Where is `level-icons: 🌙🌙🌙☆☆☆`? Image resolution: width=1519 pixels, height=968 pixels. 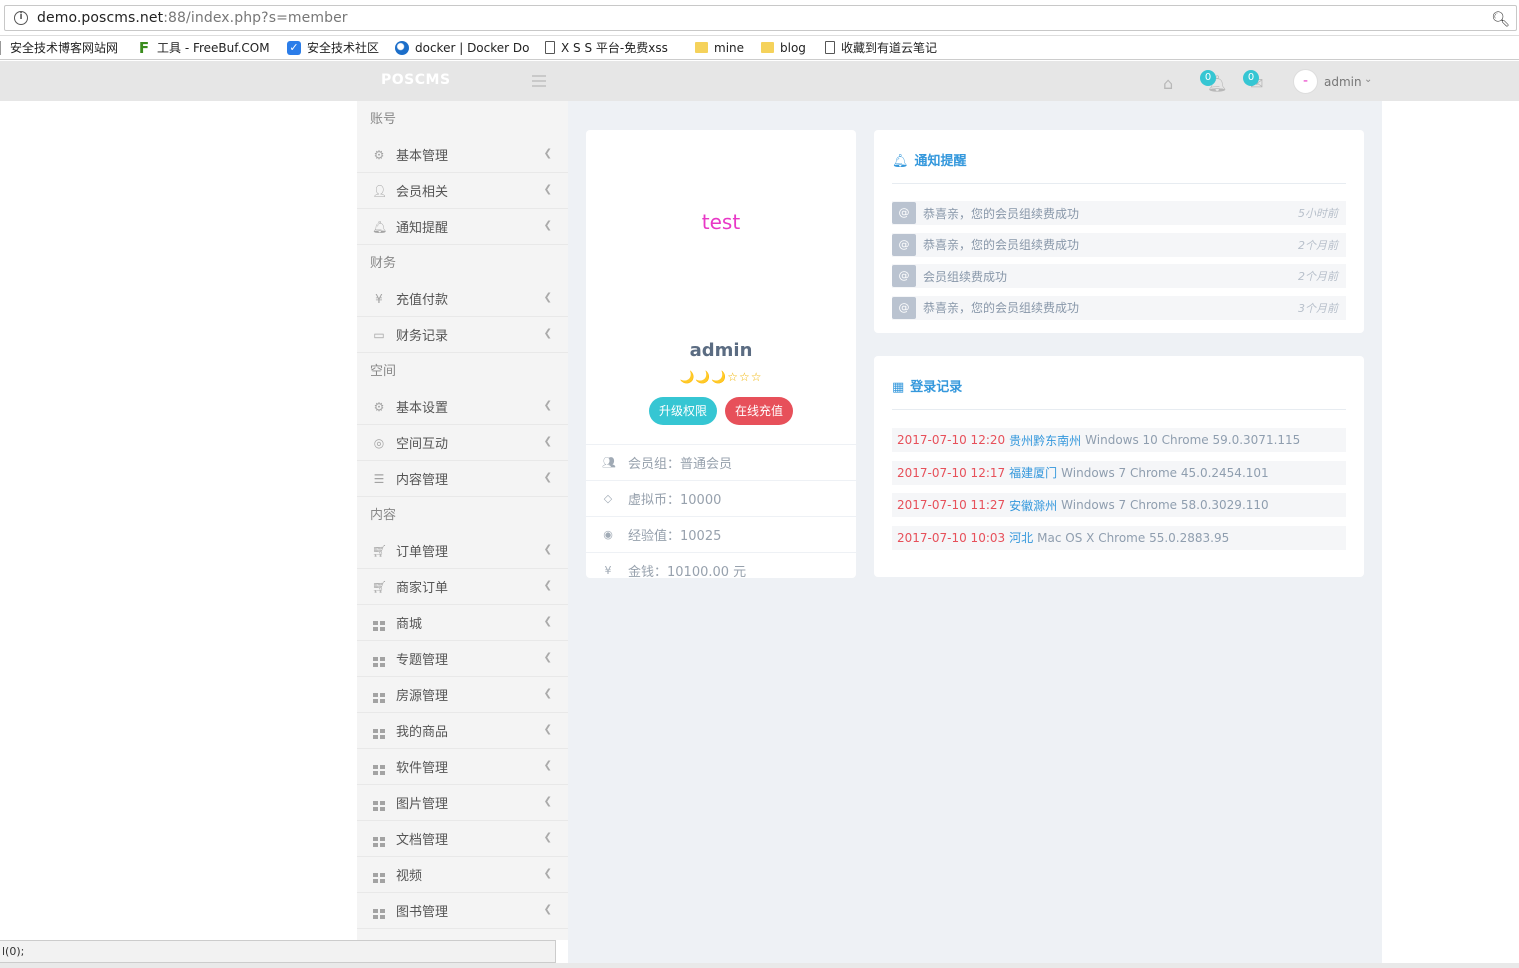 level-icons: 🌙🌙🌙☆☆☆ is located at coordinates (721, 377).